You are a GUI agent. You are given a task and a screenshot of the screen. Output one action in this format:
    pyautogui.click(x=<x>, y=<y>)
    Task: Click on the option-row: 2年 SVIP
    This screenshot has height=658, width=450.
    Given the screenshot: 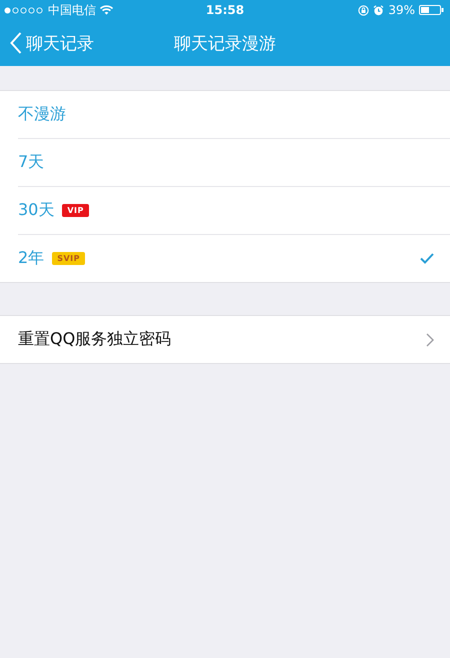 What is the action you would take?
    pyautogui.click(x=234, y=258)
    